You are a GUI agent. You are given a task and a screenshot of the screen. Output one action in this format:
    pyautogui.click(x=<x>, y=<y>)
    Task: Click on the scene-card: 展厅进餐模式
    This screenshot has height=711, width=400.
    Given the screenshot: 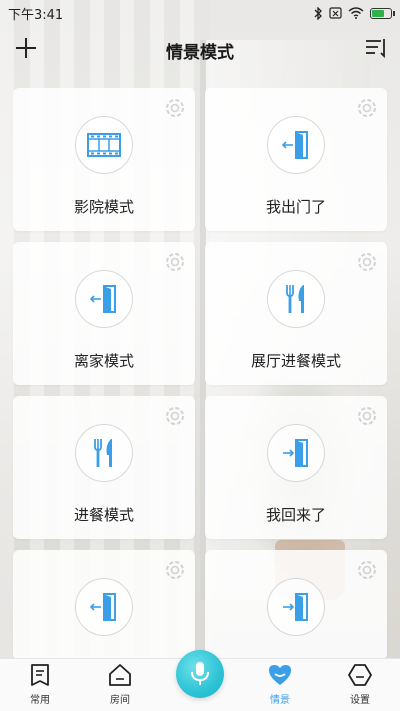 What is the action you would take?
    pyautogui.click(x=296, y=313)
    